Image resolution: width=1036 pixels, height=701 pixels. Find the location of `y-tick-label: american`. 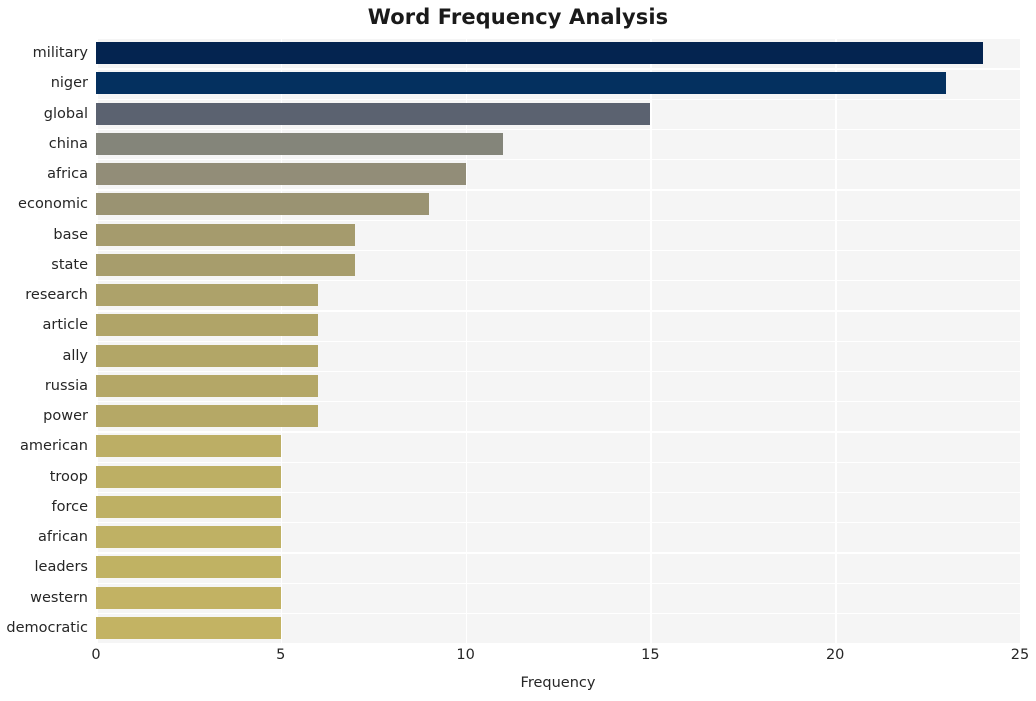

y-tick-label: american is located at coordinates (54, 446).